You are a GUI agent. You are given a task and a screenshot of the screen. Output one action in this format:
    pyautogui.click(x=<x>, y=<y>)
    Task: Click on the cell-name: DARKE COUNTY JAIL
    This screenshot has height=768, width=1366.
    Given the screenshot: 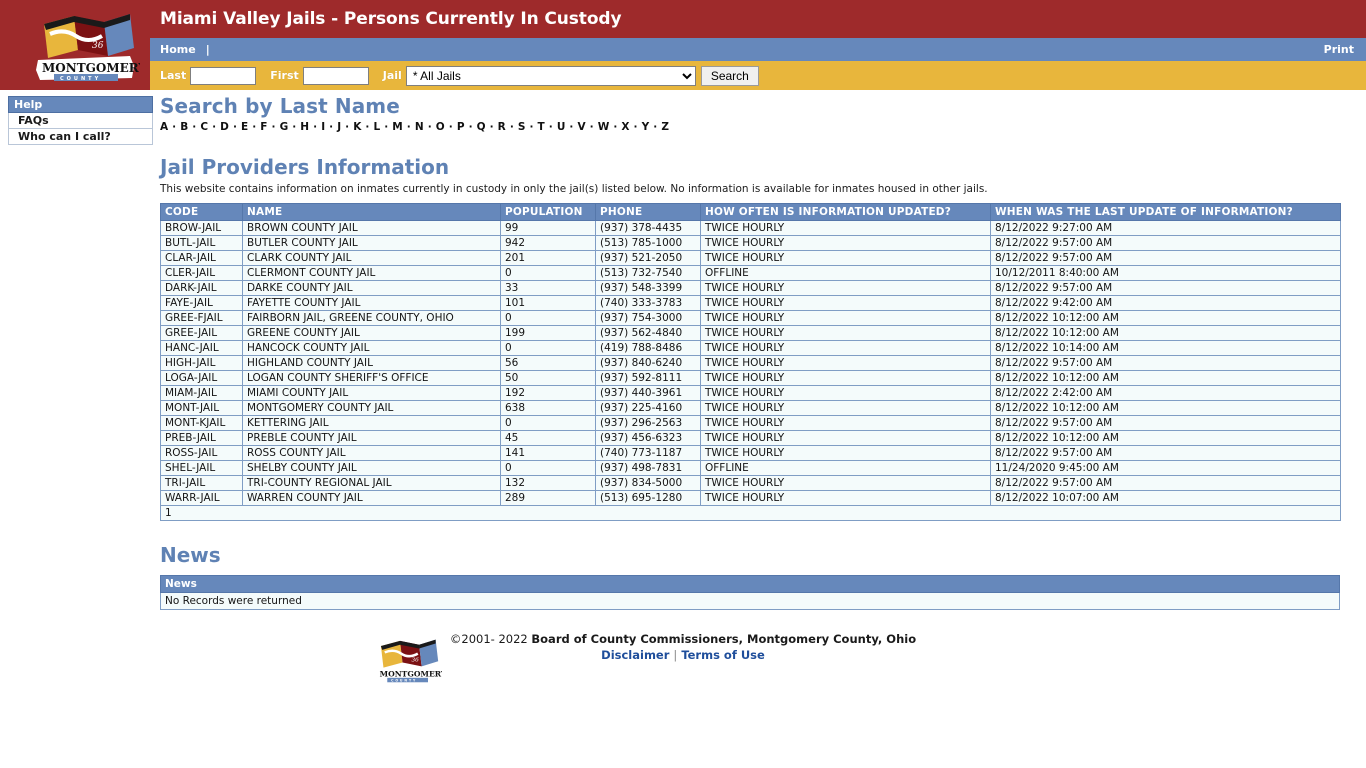 What is the action you would take?
    pyautogui.click(x=371, y=288)
    